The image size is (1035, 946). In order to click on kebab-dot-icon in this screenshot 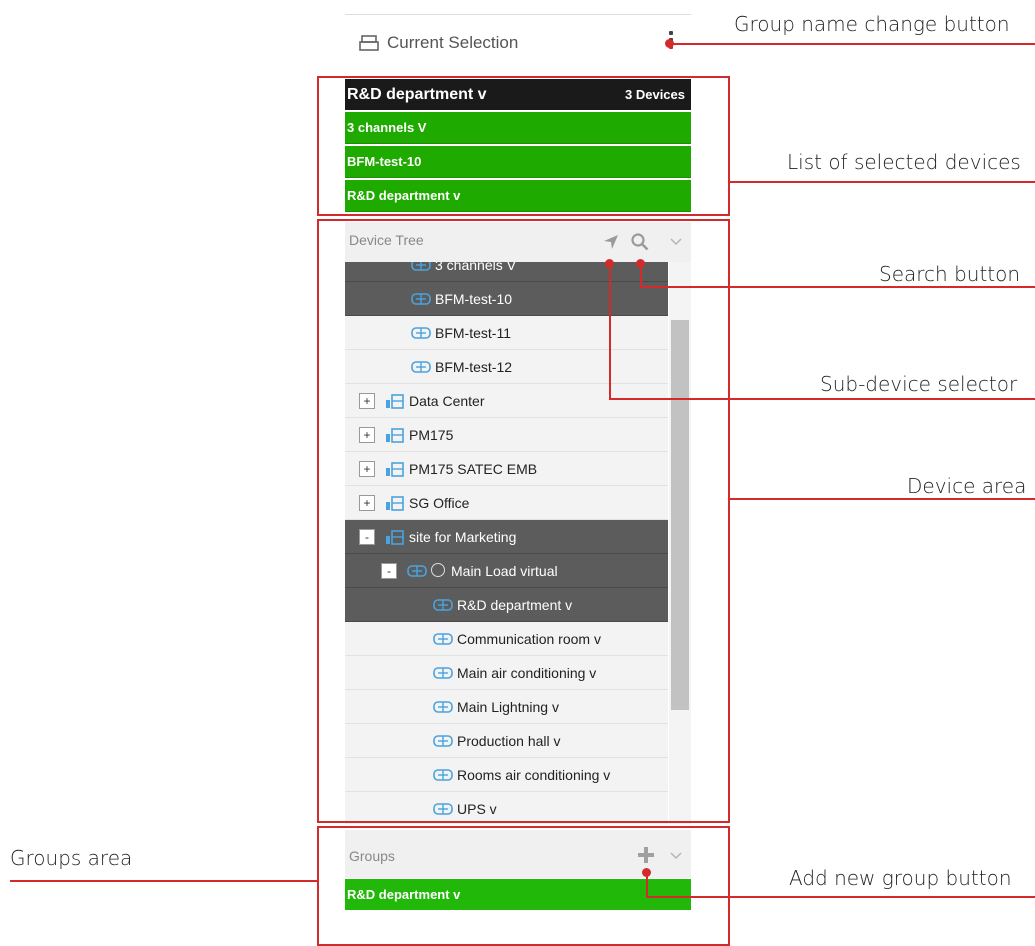, I will do `click(671, 33)`.